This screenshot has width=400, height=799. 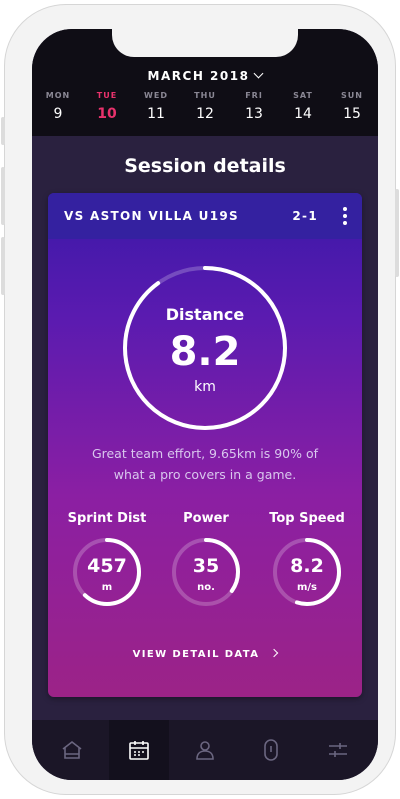 I want to click on day-sat: SAT 14, so click(x=303, y=106).